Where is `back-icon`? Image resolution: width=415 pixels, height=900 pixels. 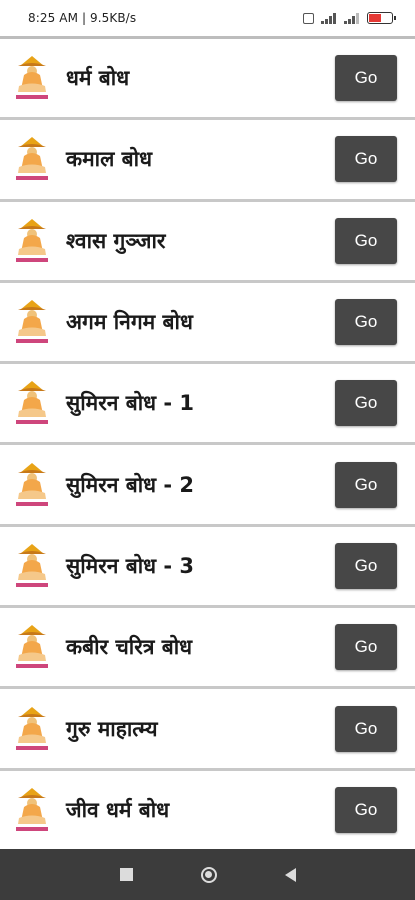 back-icon is located at coordinates (290, 874).